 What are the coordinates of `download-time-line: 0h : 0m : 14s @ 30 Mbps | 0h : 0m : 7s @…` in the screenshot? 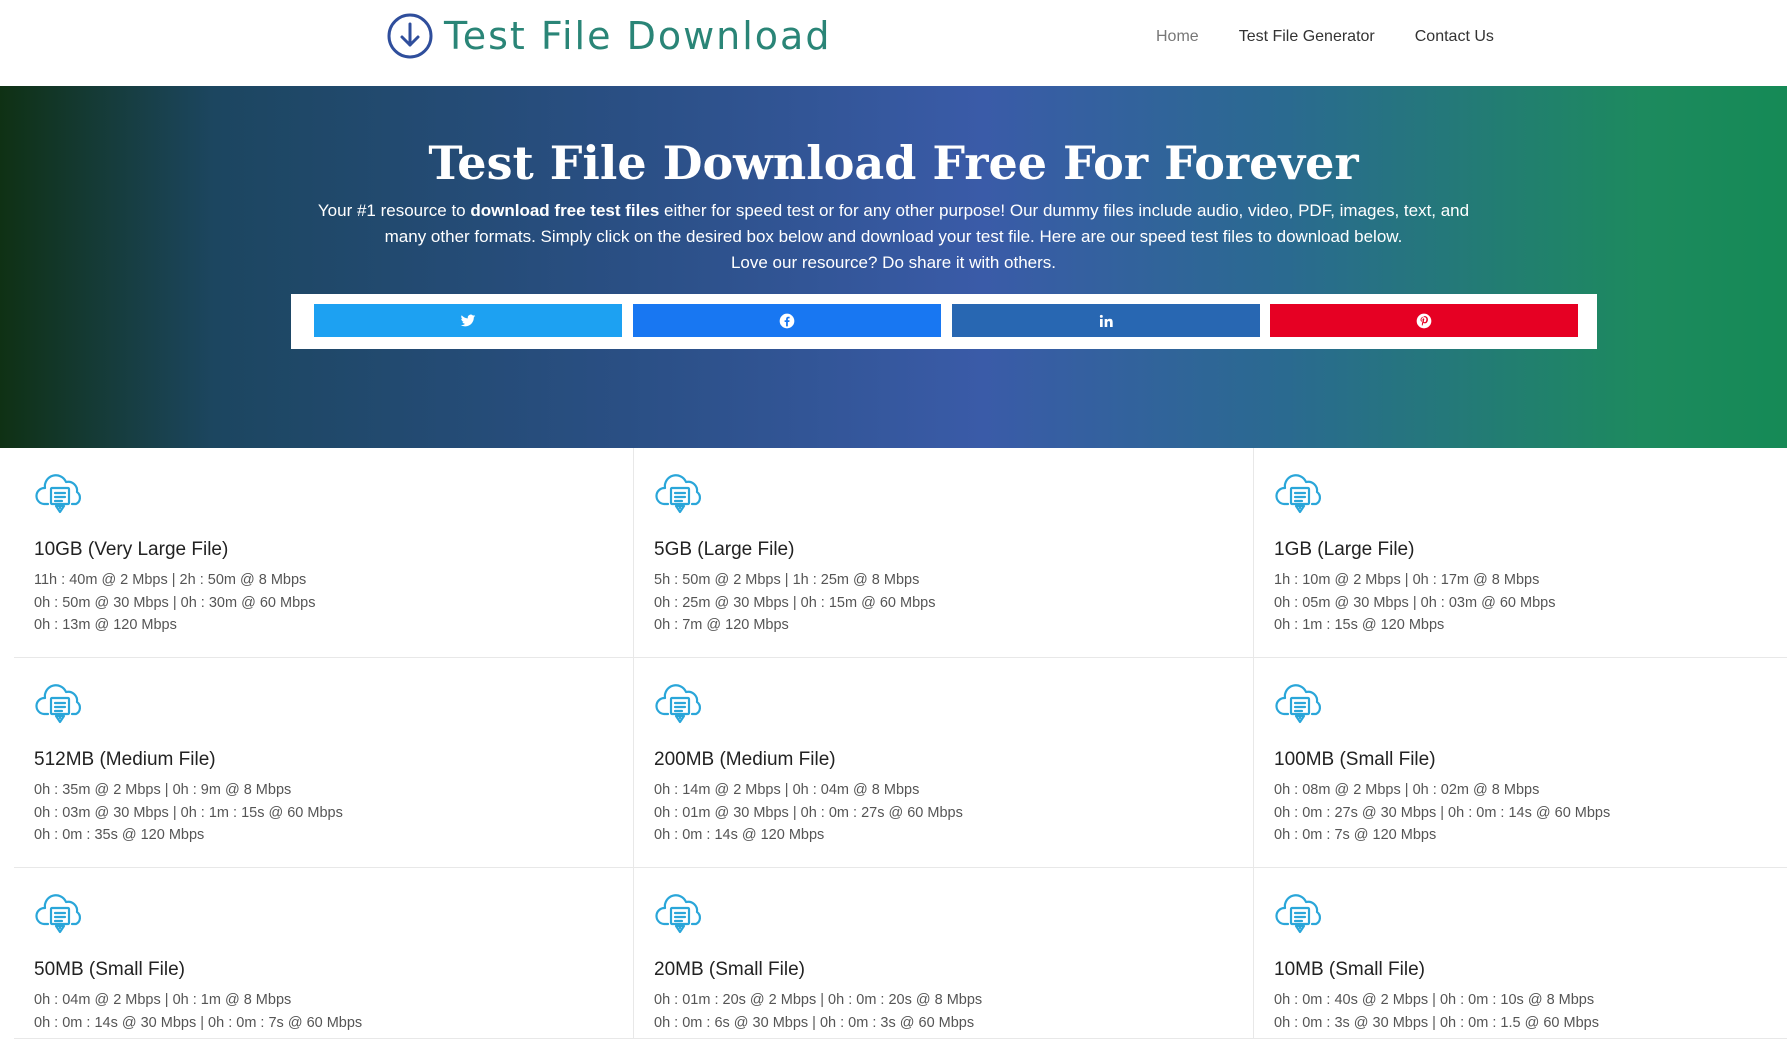 It's located at (198, 1023).